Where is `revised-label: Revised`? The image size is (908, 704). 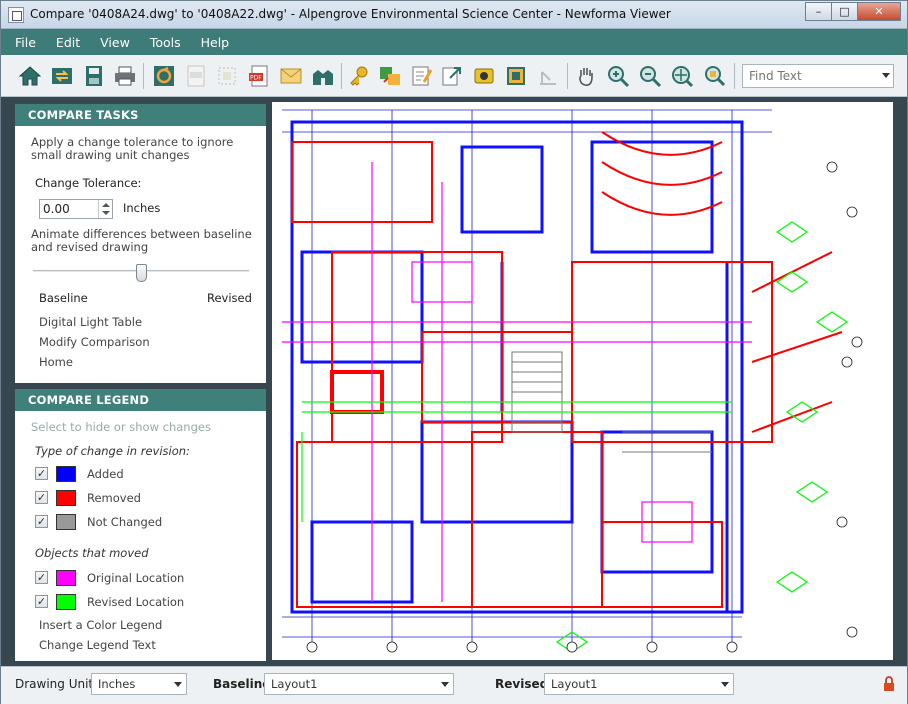 revised-label: Revised is located at coordinates (521, 684).